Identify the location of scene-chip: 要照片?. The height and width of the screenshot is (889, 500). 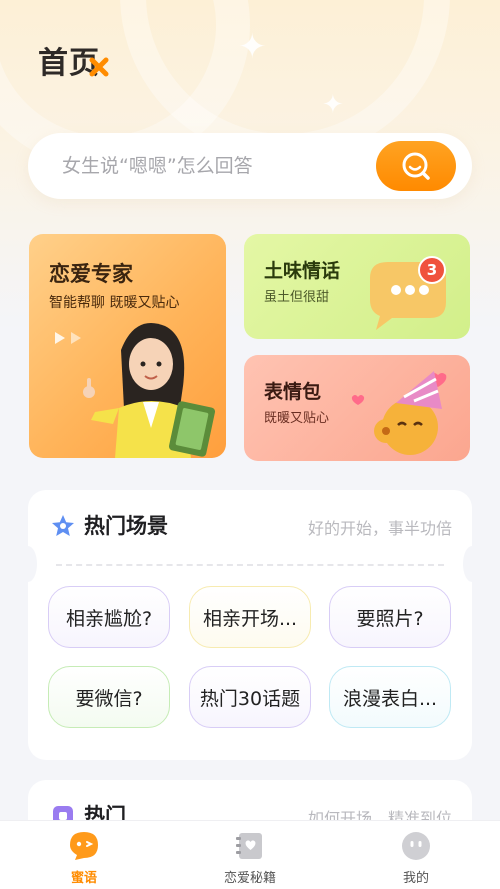
(390, 617).